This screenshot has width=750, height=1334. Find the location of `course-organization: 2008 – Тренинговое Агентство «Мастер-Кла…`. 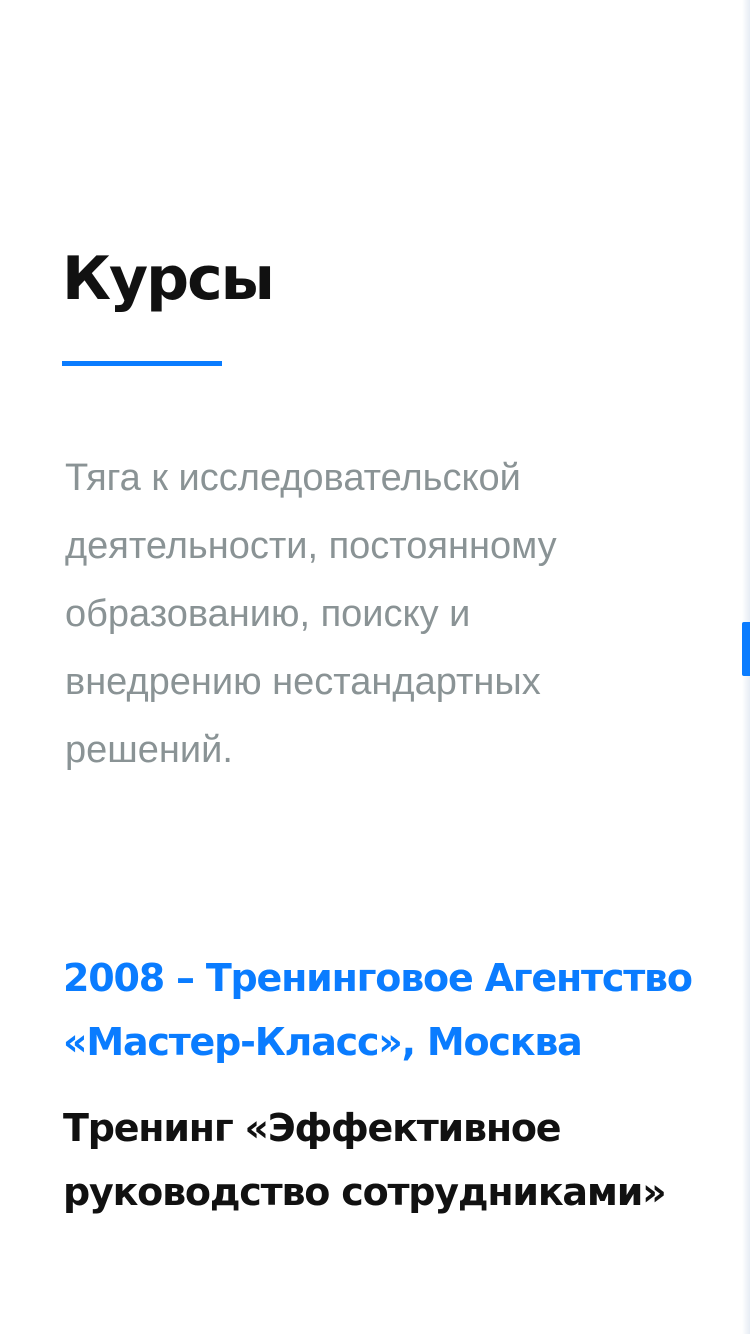

course-organization: 2008 – Тренинговое Агентство «Мастер-Кла… is located at coordinates (378, 1010).